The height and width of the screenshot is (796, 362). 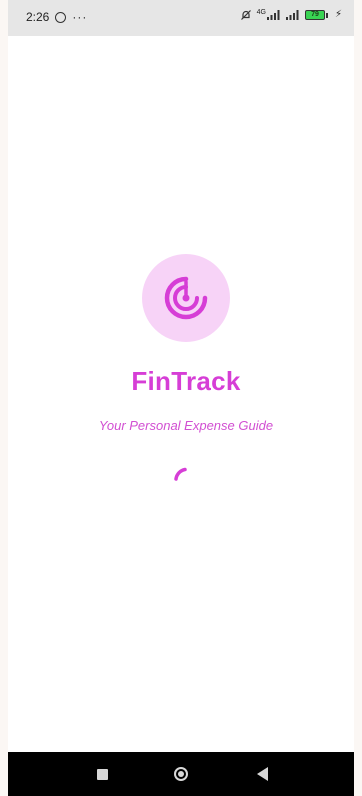 I want to click on status-right: 4G 79 ⚡, so click(x=291, y=15).